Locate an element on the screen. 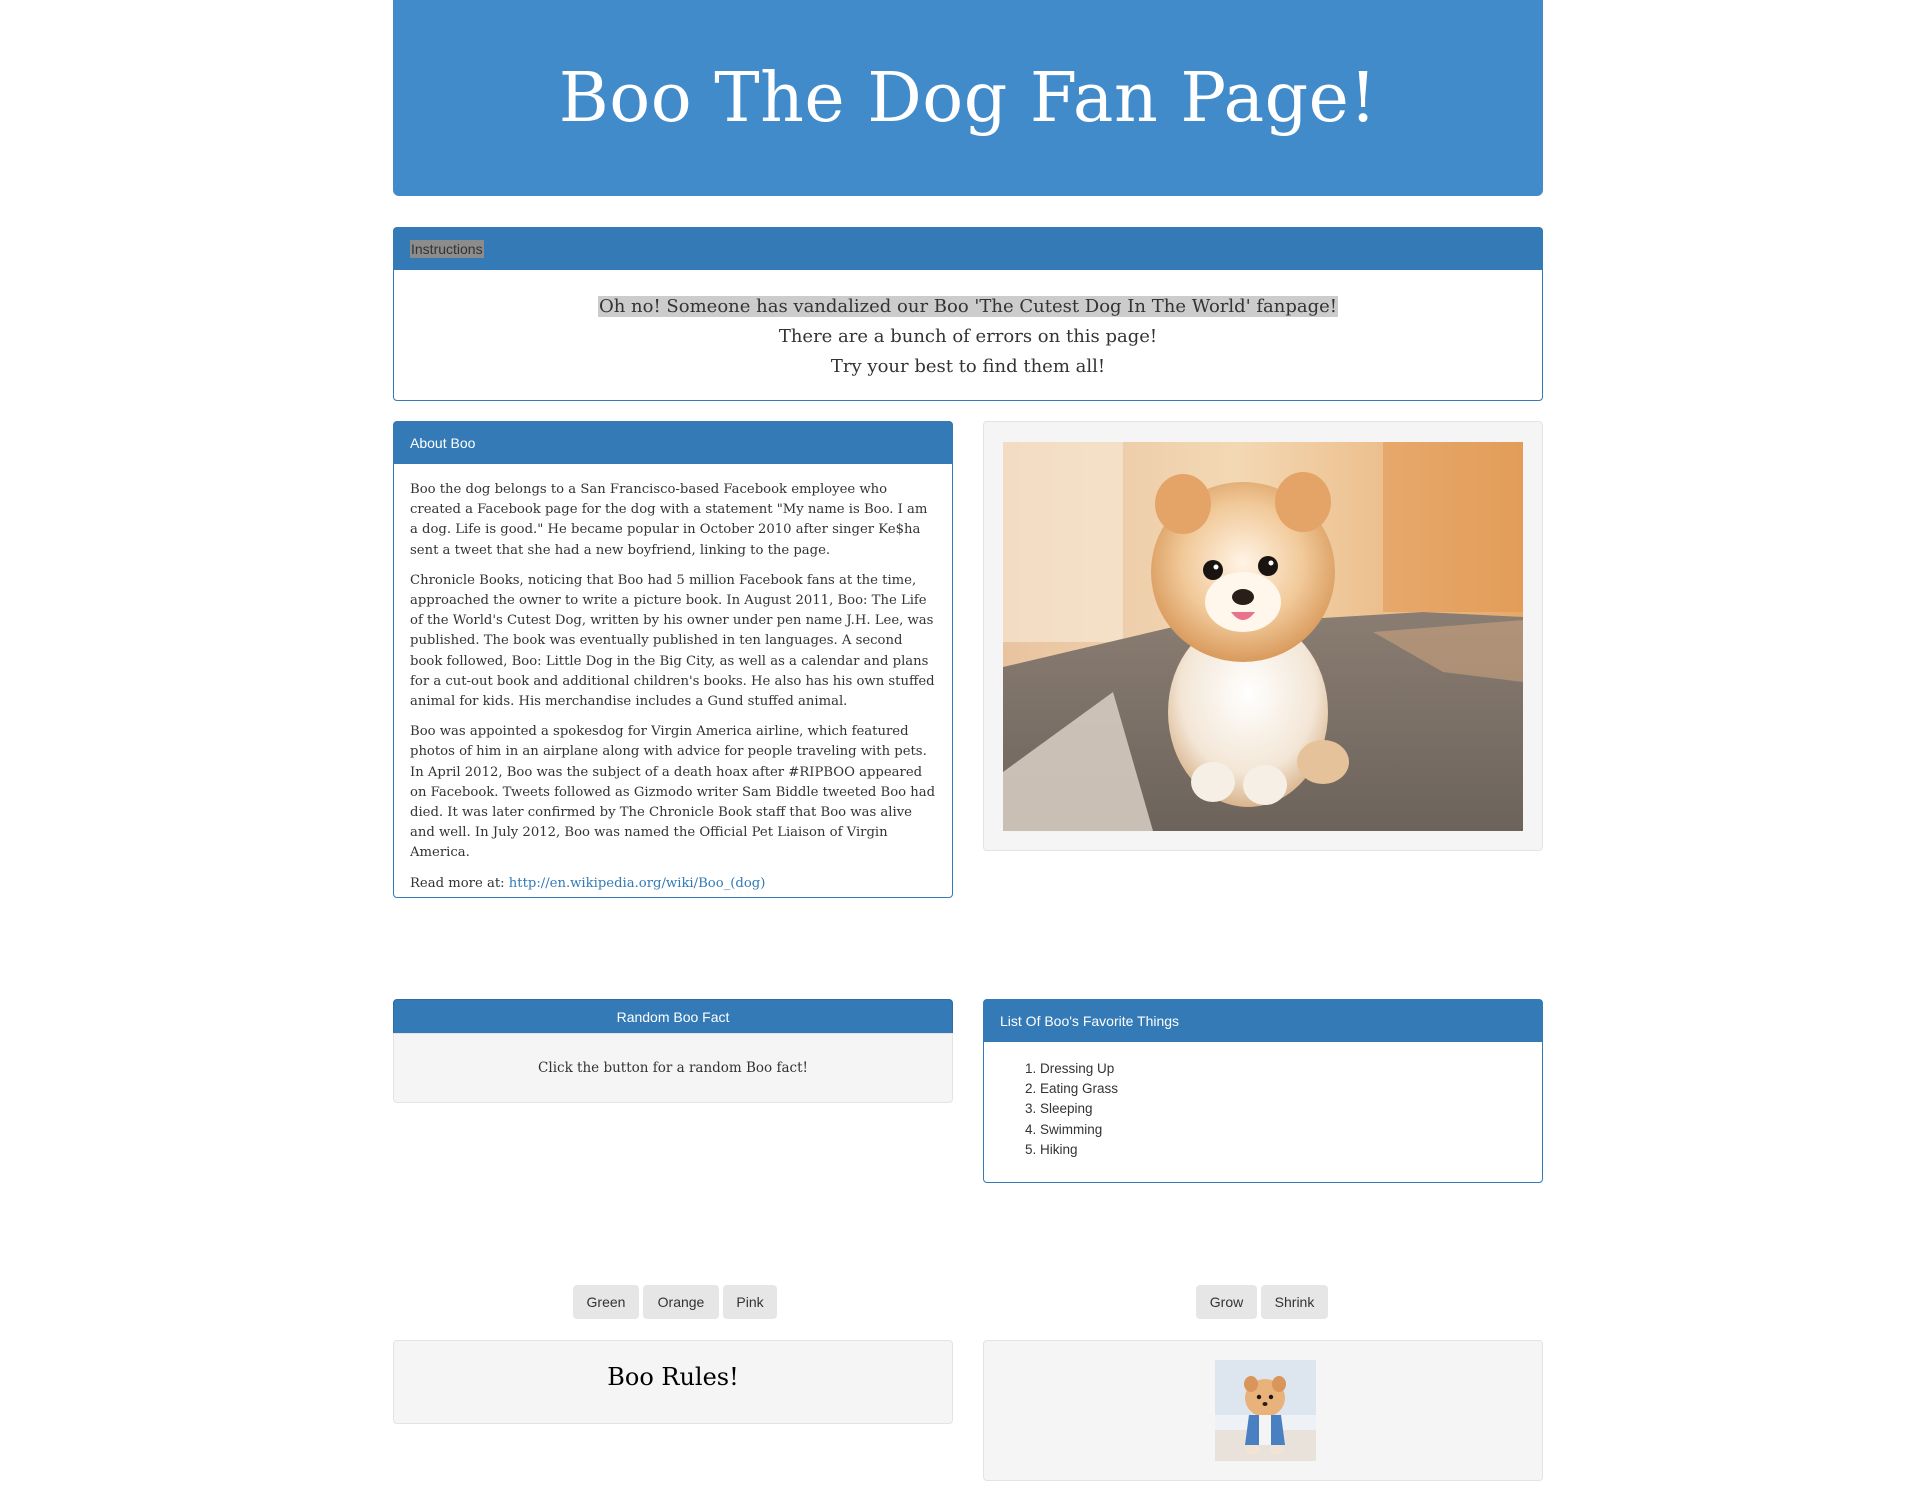 The height and width of the screenshot is (1488, 1920). wikipedia-link: http://en.wikipedia.org/wiki/Boo_(dog) is located at coordinates (637, 883).